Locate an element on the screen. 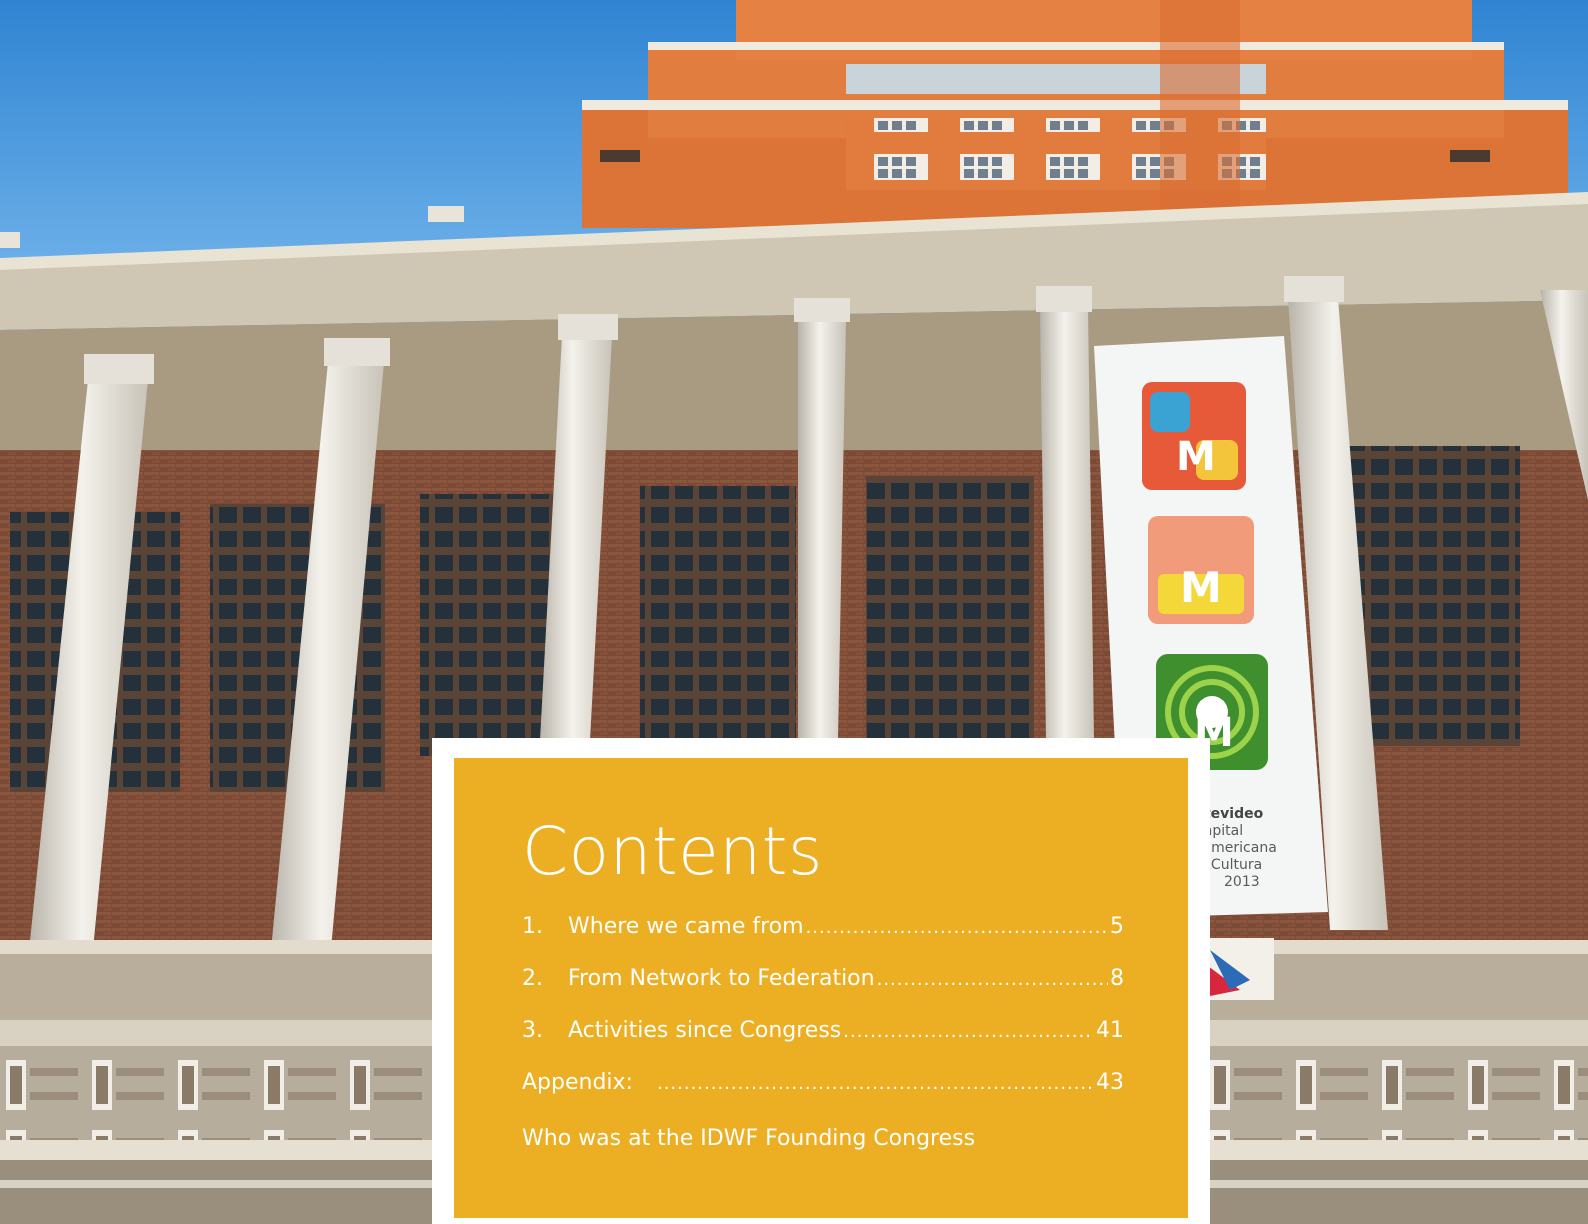 The width and height of the screenshot is (1588, 1224). toc-entry-number: 3. is located at coordinates (532, 1030).